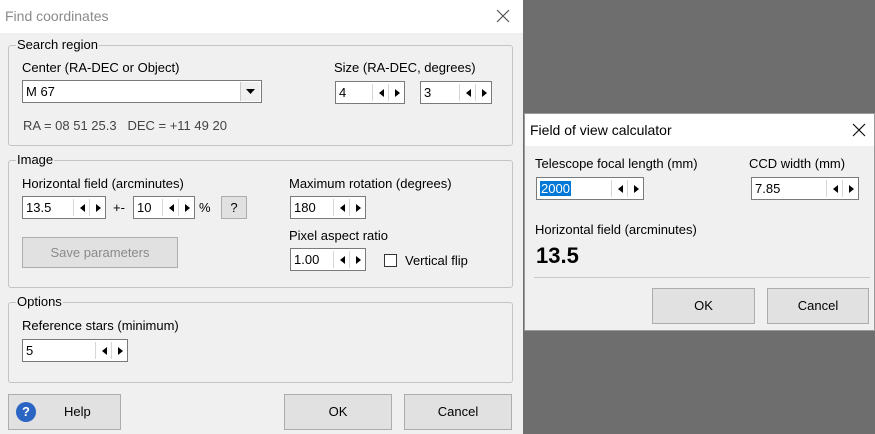  What do you see at coordinates (590, 188) in the screenshot?
I see `focal-length-spinbox: 2000` at bounding box center [590, 188].